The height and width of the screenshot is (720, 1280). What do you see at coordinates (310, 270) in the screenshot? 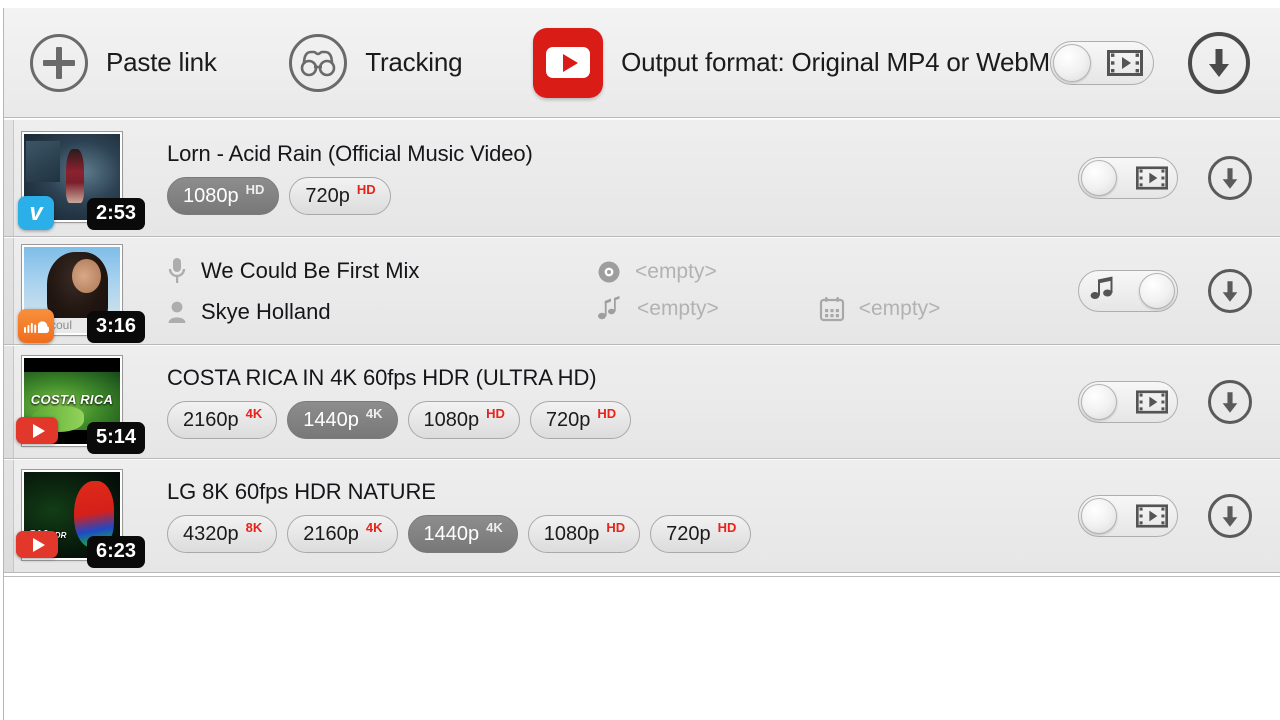
I see `track-title: We Could Be First Mix` at bounding box center [310, 270].